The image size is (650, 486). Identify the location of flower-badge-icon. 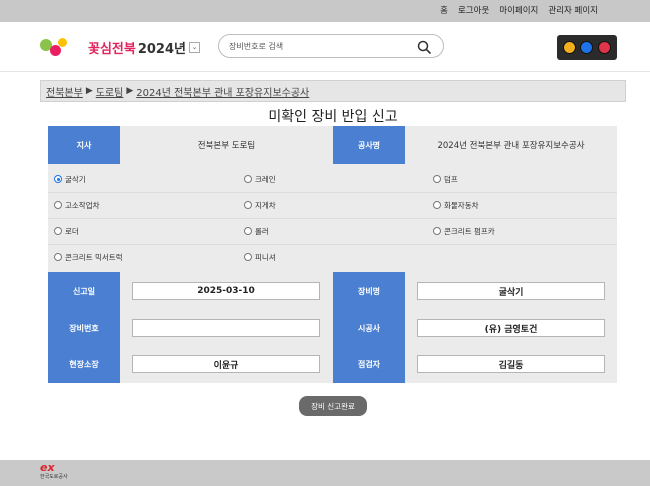
(55, 47).